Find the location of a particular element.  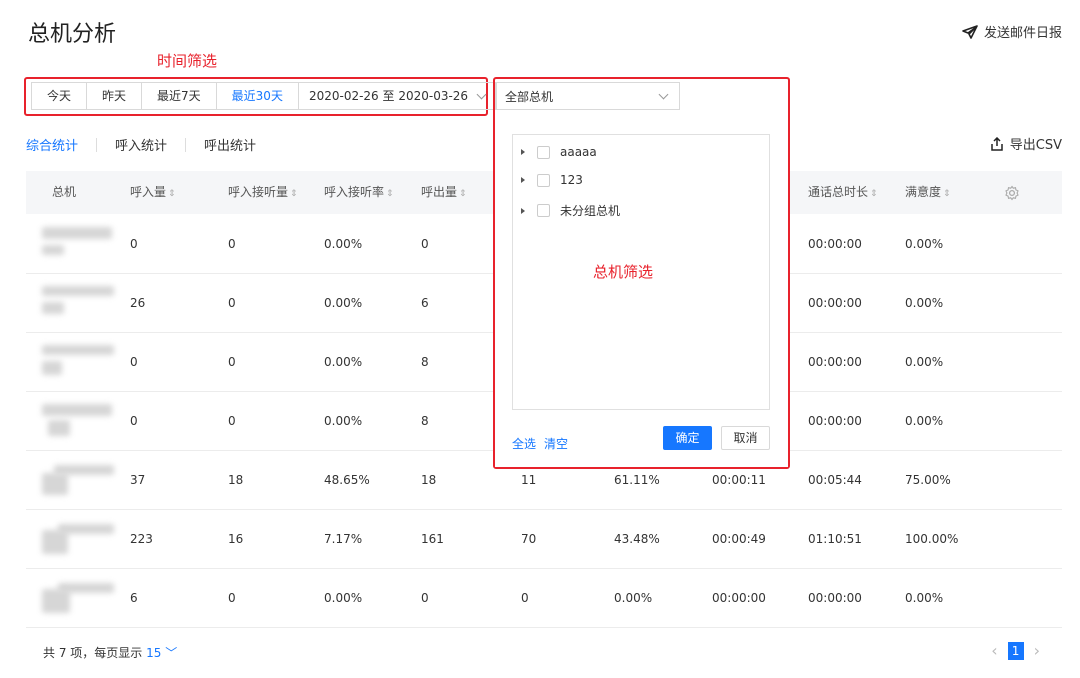

tab-outbound-stats: 呼出统计 is located at coordinates (230, 144).